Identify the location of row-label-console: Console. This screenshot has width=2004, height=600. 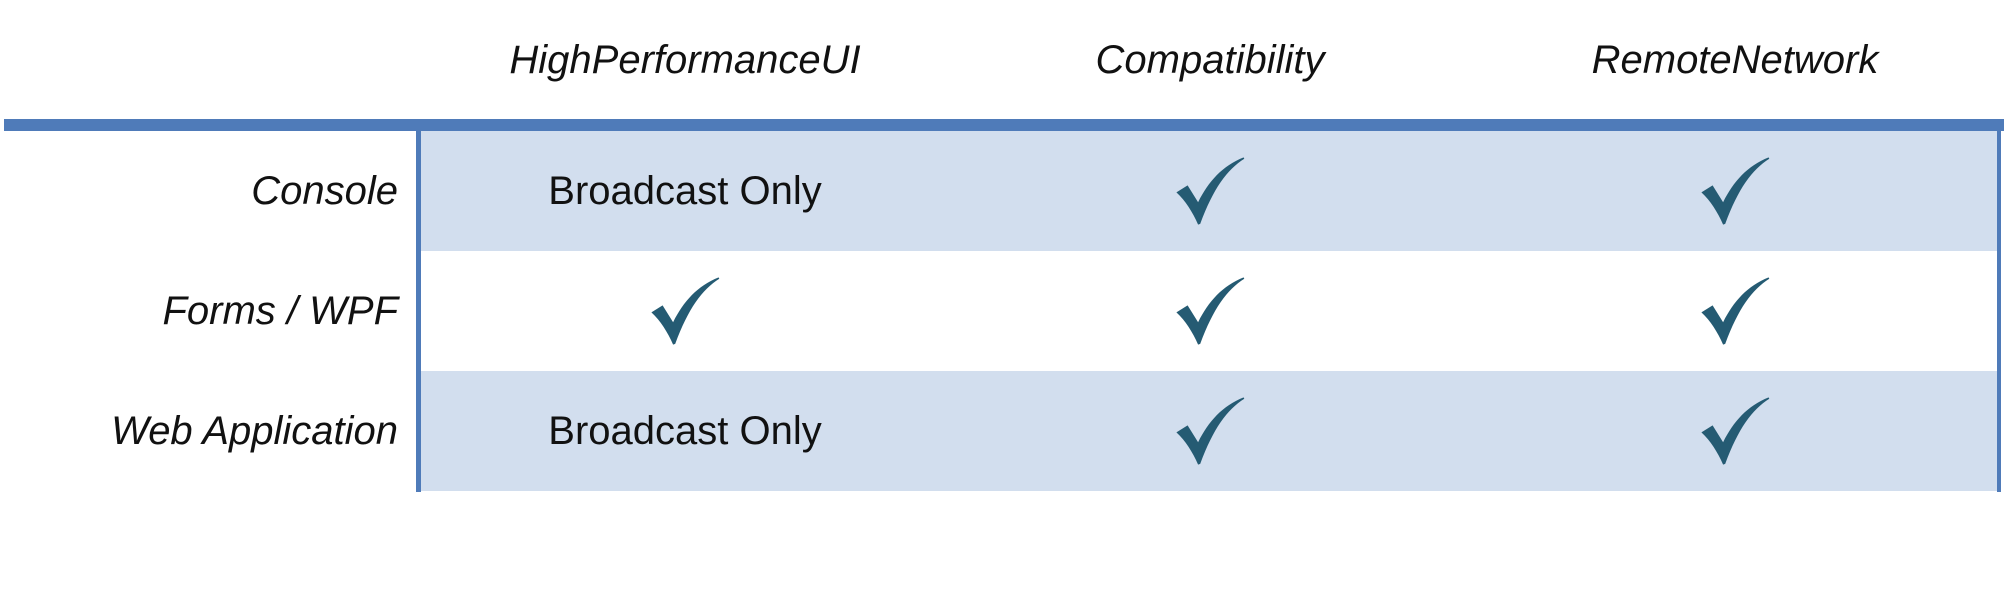
(324, 190).